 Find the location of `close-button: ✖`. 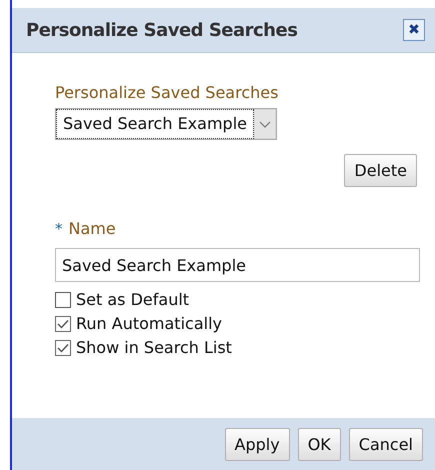

close-button: ✖ is located at coordinates (414, 30).